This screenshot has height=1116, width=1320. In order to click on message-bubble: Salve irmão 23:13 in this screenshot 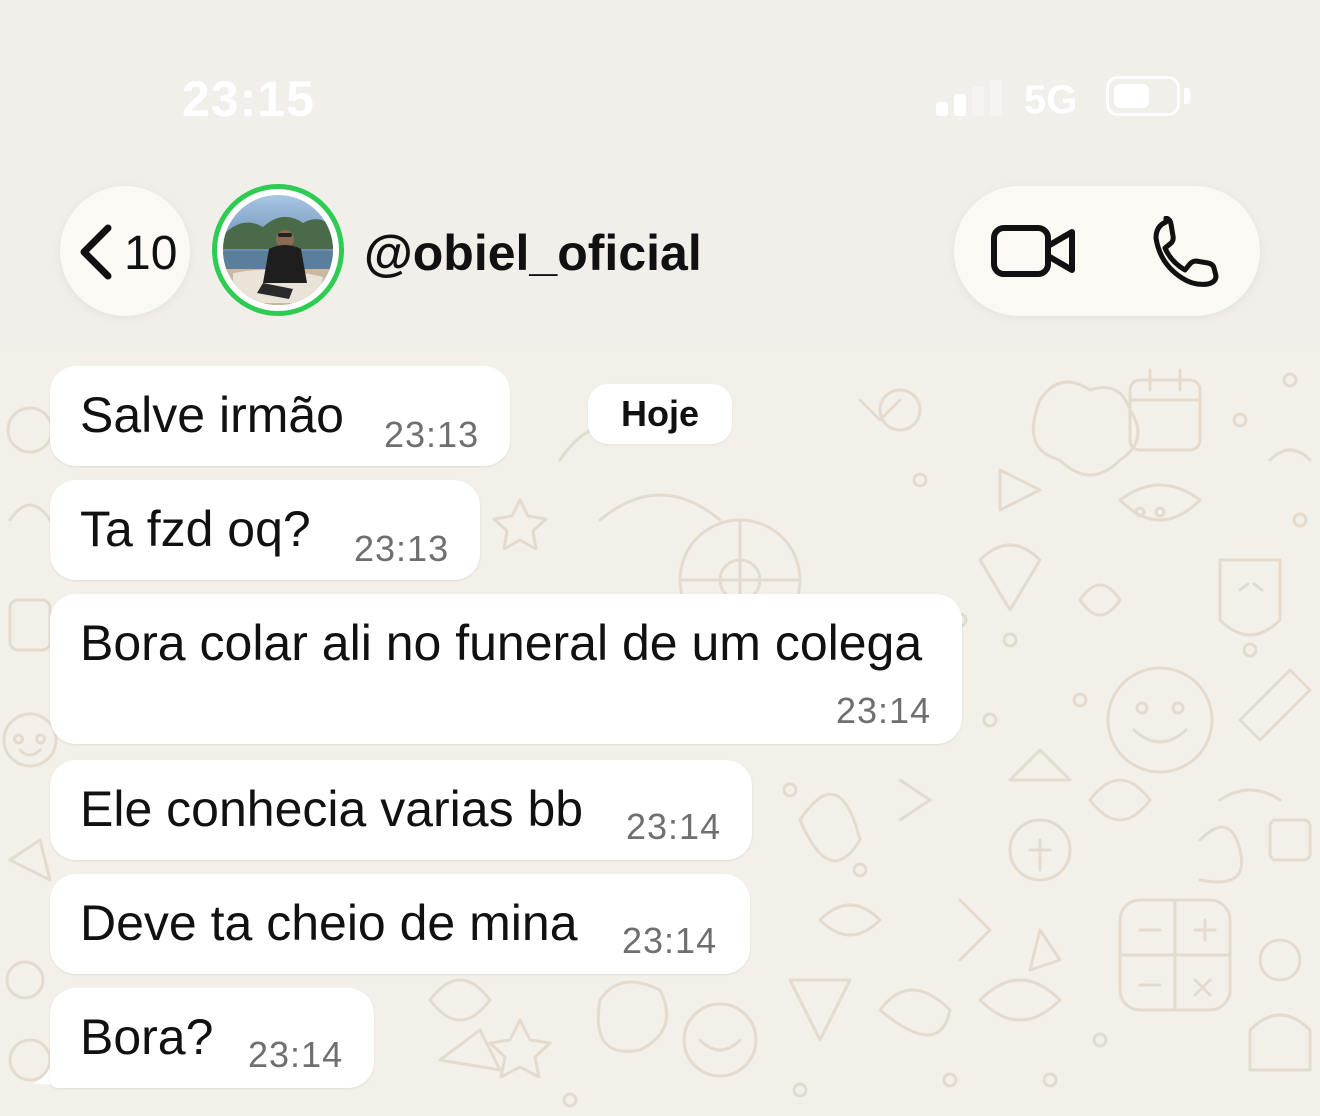, I will do `click(280, 416)`.